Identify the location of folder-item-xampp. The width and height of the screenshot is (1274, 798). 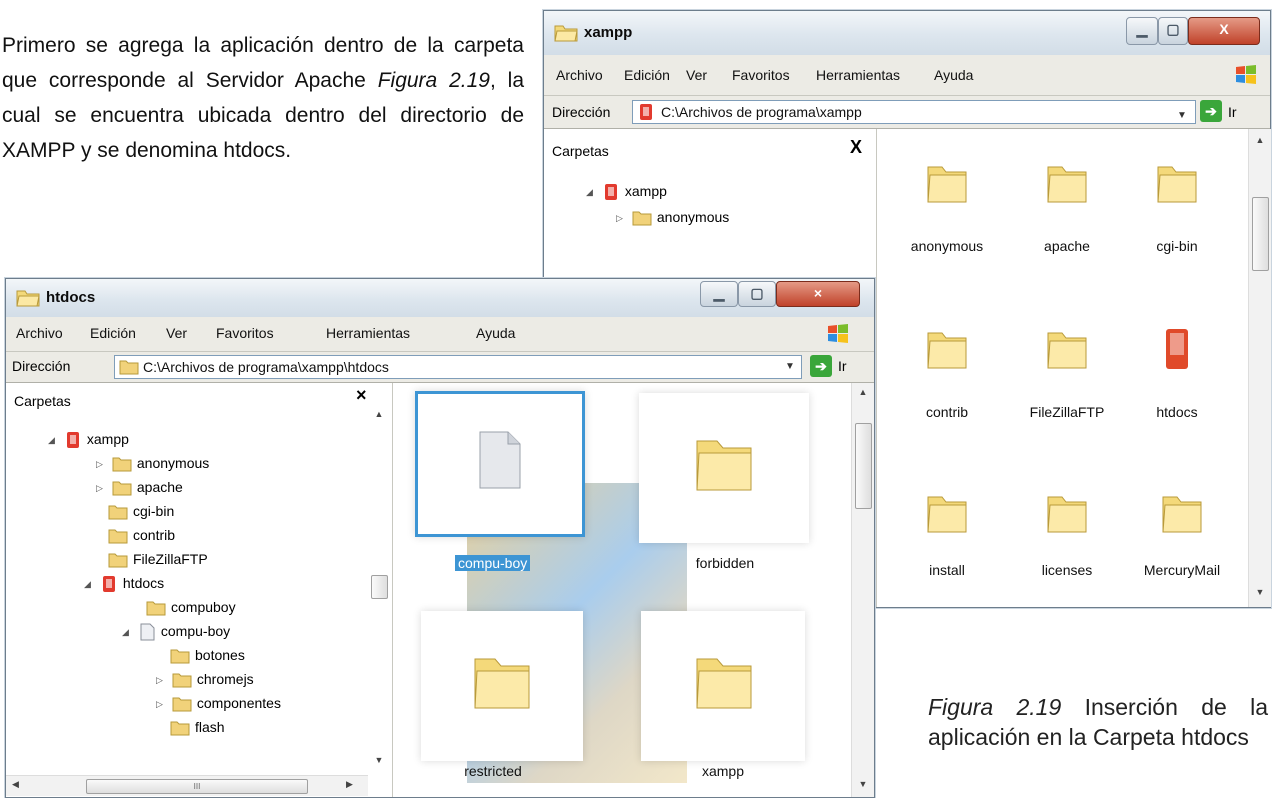
(723, 686).